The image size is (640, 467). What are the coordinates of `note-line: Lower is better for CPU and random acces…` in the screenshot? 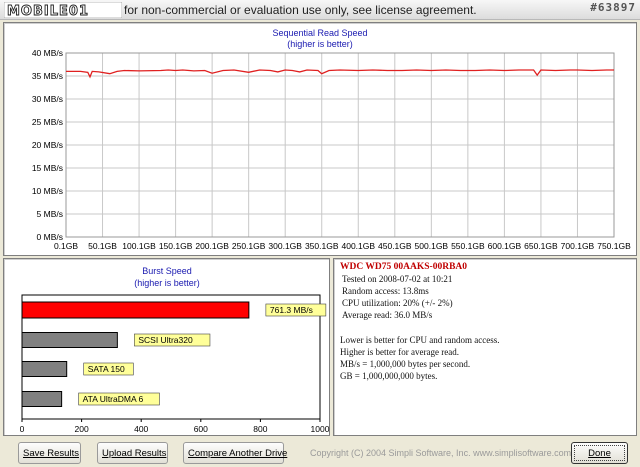 It's located at (420, 340).